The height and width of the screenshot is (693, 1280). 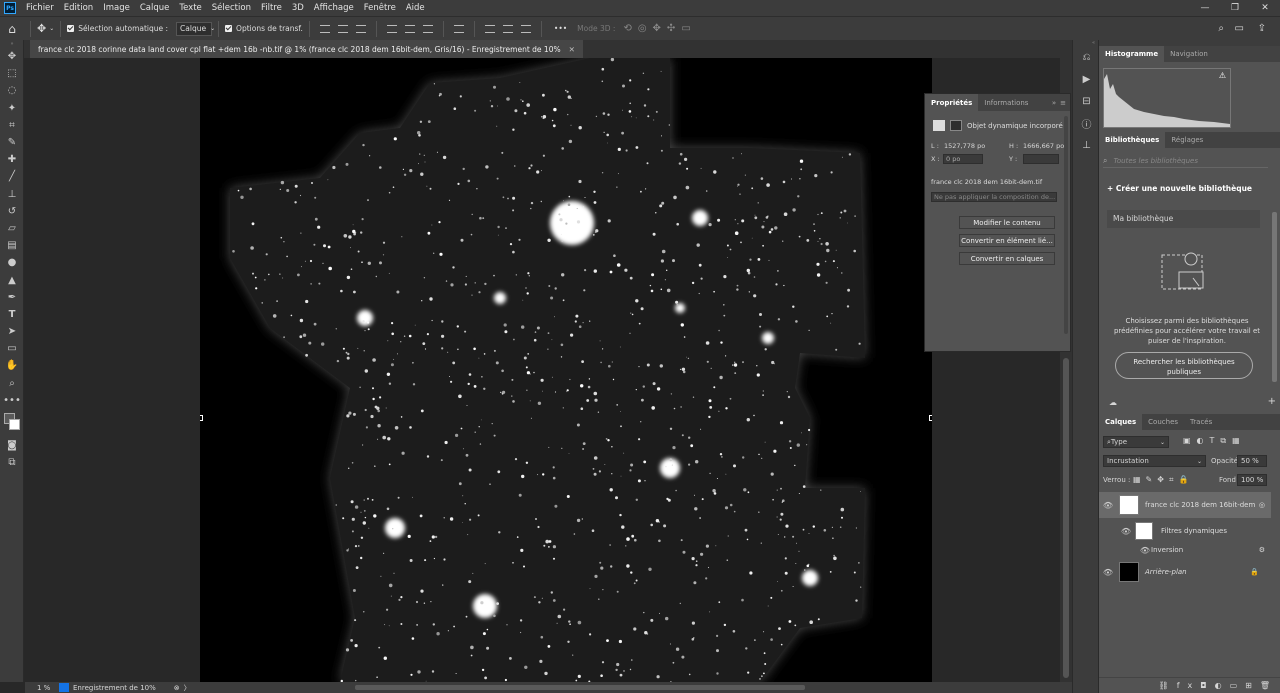 I want to click on create-library-button: + Créer une nouvelle bibliothèque, so click(x=1179, y=188).